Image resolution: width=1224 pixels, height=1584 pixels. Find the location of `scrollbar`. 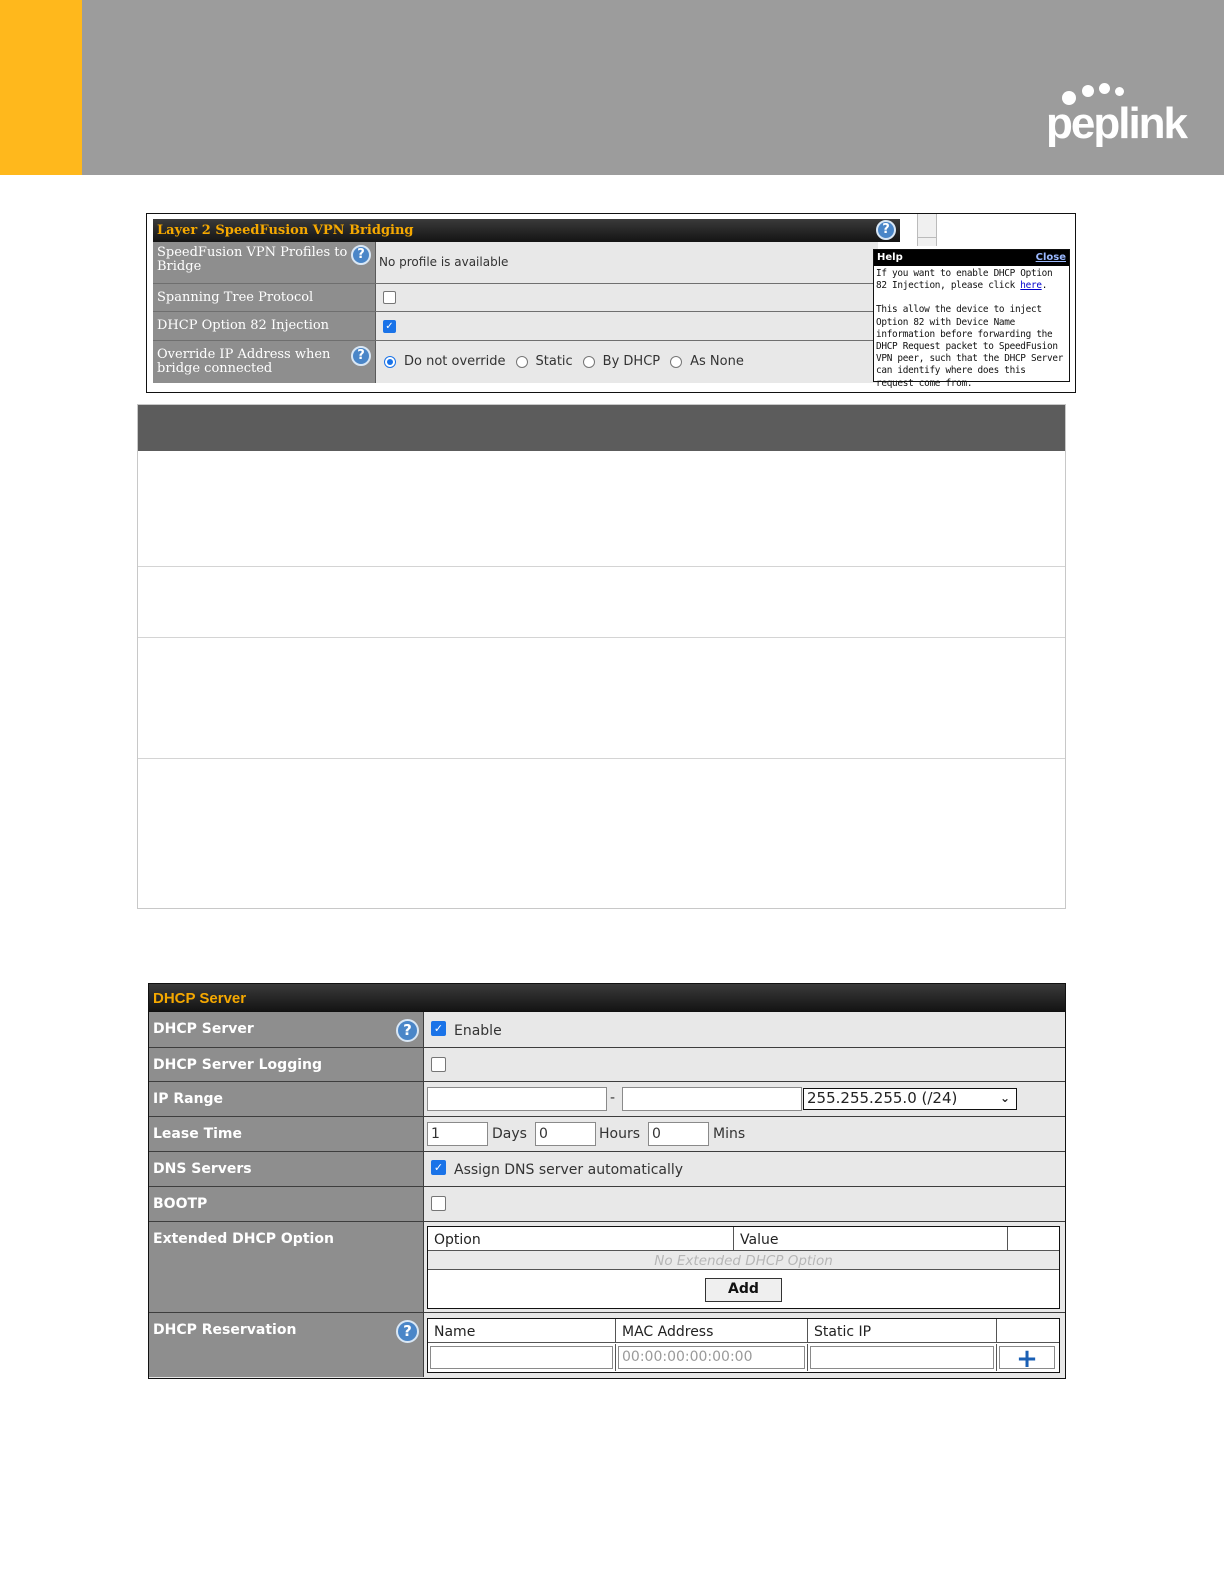

scrollbar is located at coordinates (927, 230).